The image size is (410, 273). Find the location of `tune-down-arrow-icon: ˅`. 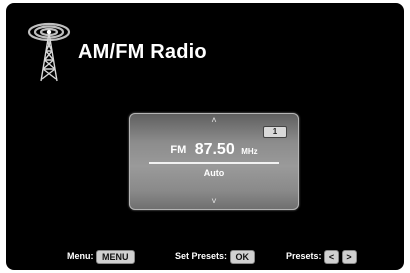

tune-down-arrow-icon: ˅ is located at coordinates (214, 201).